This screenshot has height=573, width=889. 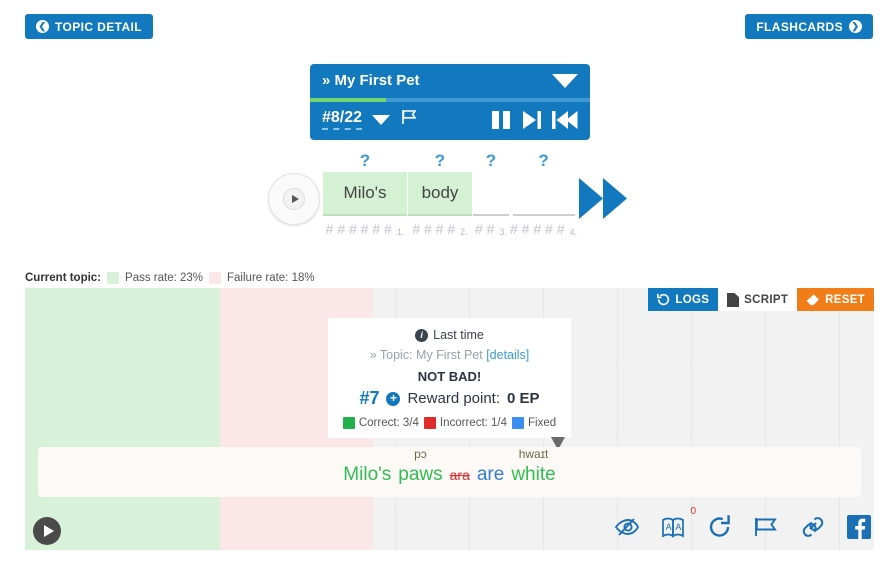 I want to click on player-header: » My First Pet, so click(x=450, y=81).